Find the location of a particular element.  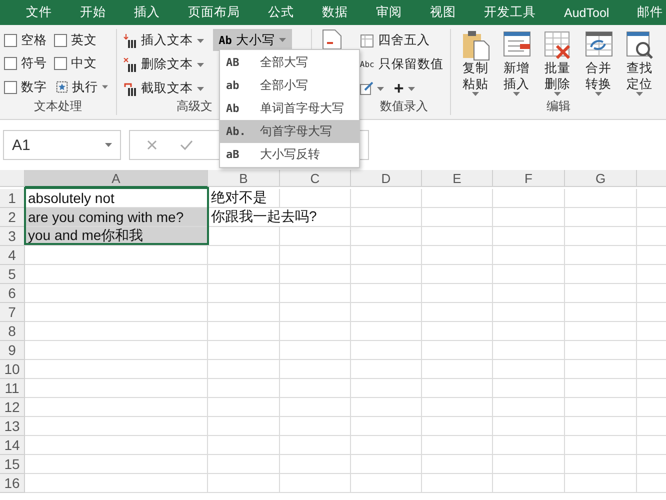

checkbox-label: 数字 is located at coordinates (34, 87).